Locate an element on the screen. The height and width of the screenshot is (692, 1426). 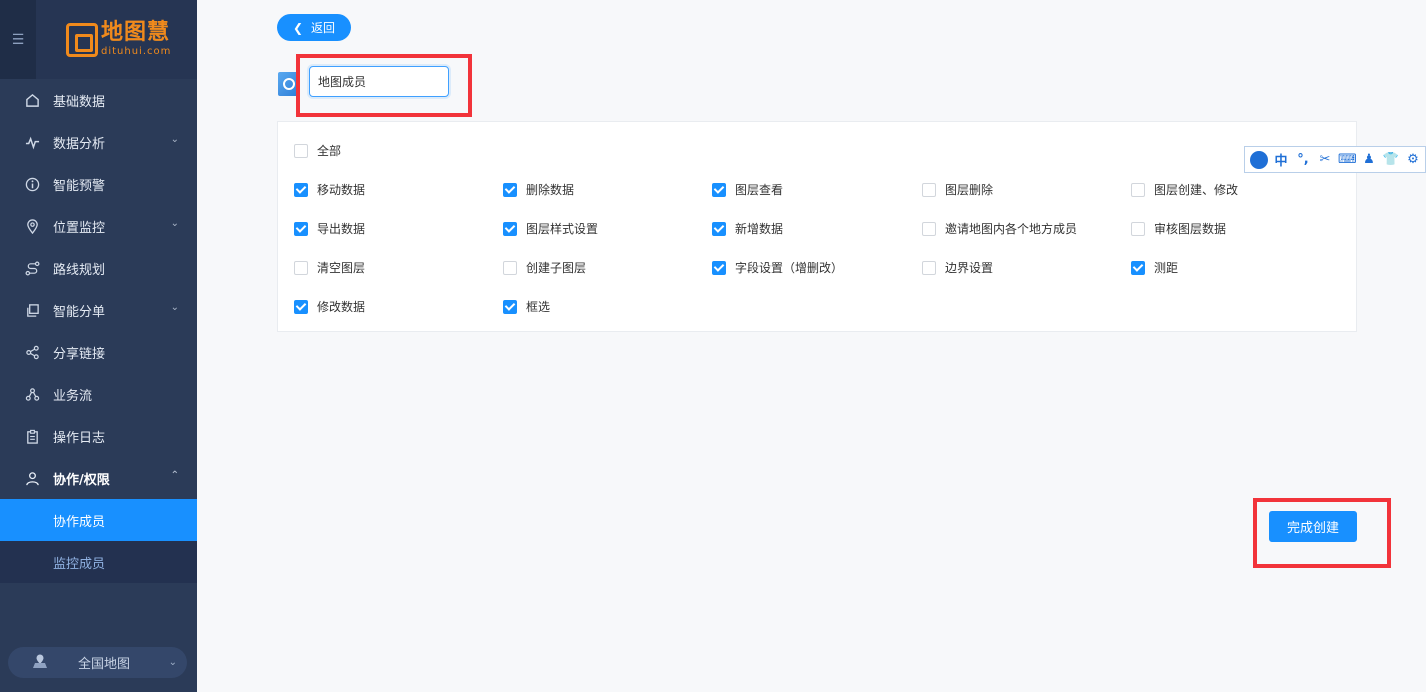
perm-item: 邀请地图内各个地方成员 is located at coordinates (999, 228).